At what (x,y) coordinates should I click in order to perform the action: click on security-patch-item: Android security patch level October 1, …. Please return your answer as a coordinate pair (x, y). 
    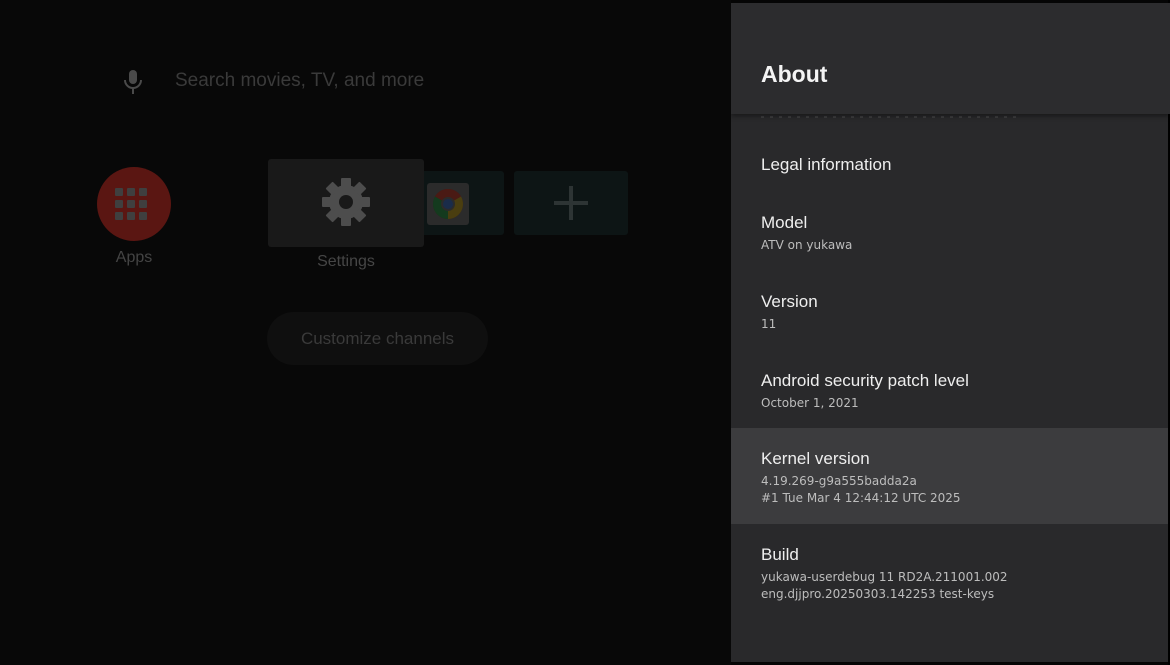
    Looking at the image, I should click on (950, 390).